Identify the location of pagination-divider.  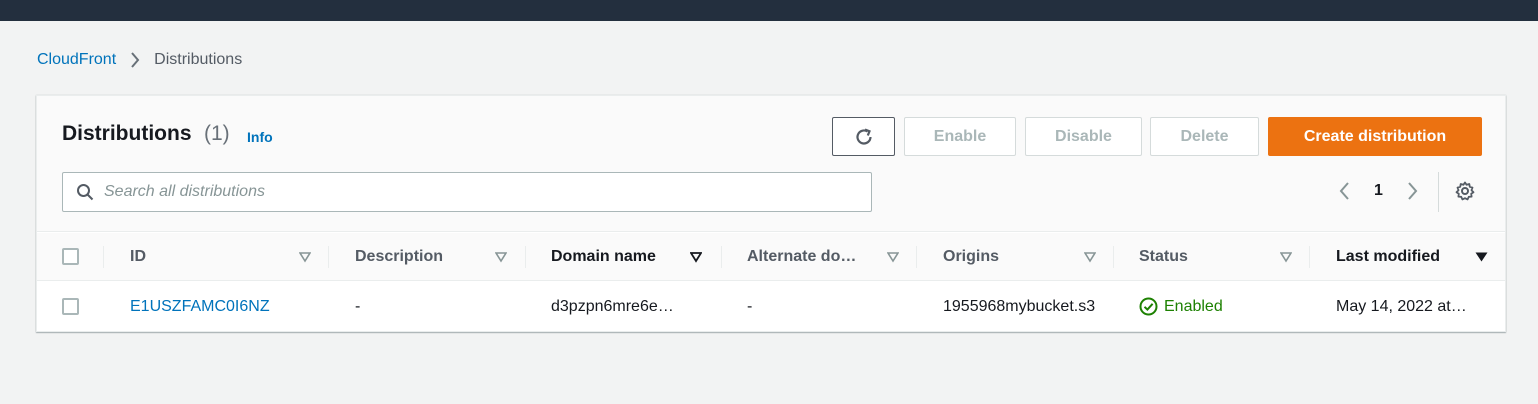
(1438, 192).